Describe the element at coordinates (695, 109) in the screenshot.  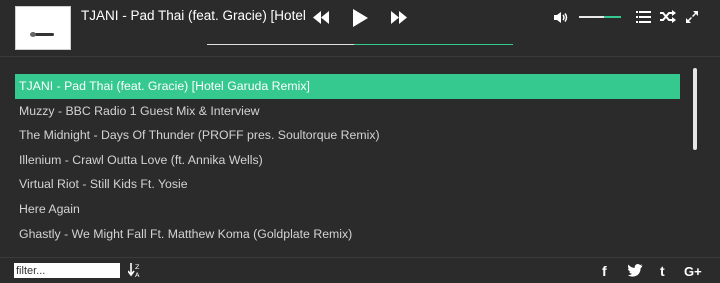
I see `playlist-scrollbar` at that location.